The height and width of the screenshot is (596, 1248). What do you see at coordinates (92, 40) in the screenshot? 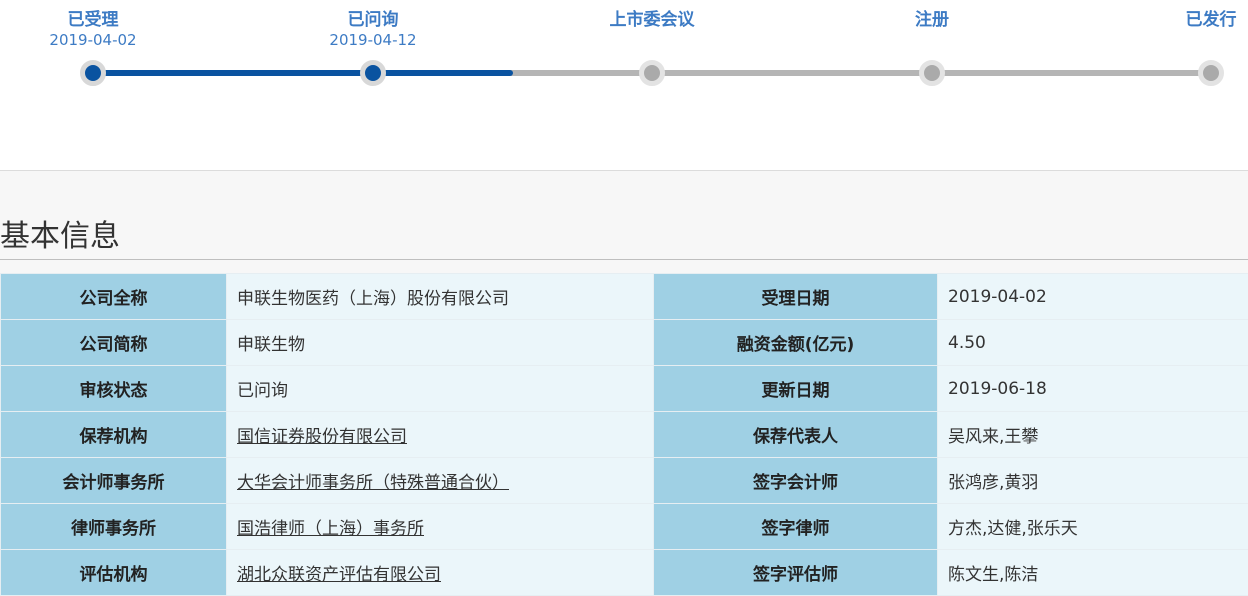
I see `step-date-accepted: 2019-04-02` at bounding box center [92, 40].